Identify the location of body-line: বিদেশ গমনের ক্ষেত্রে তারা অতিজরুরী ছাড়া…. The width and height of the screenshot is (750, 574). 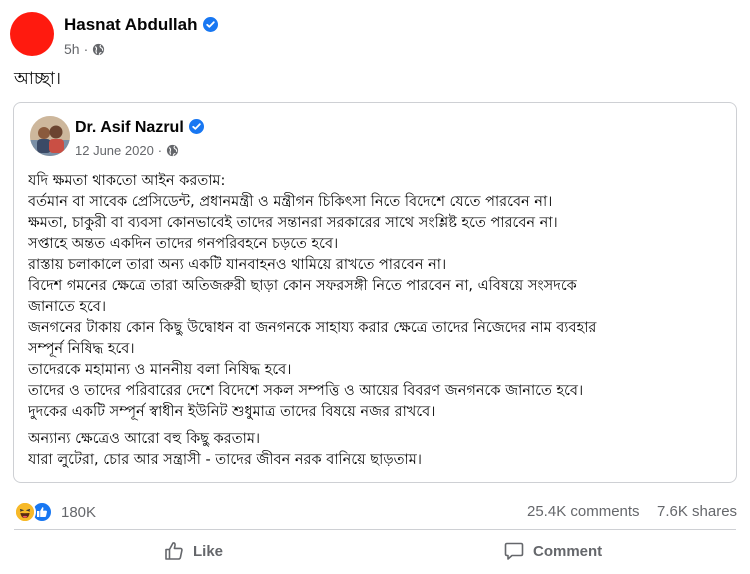
(302, 286).